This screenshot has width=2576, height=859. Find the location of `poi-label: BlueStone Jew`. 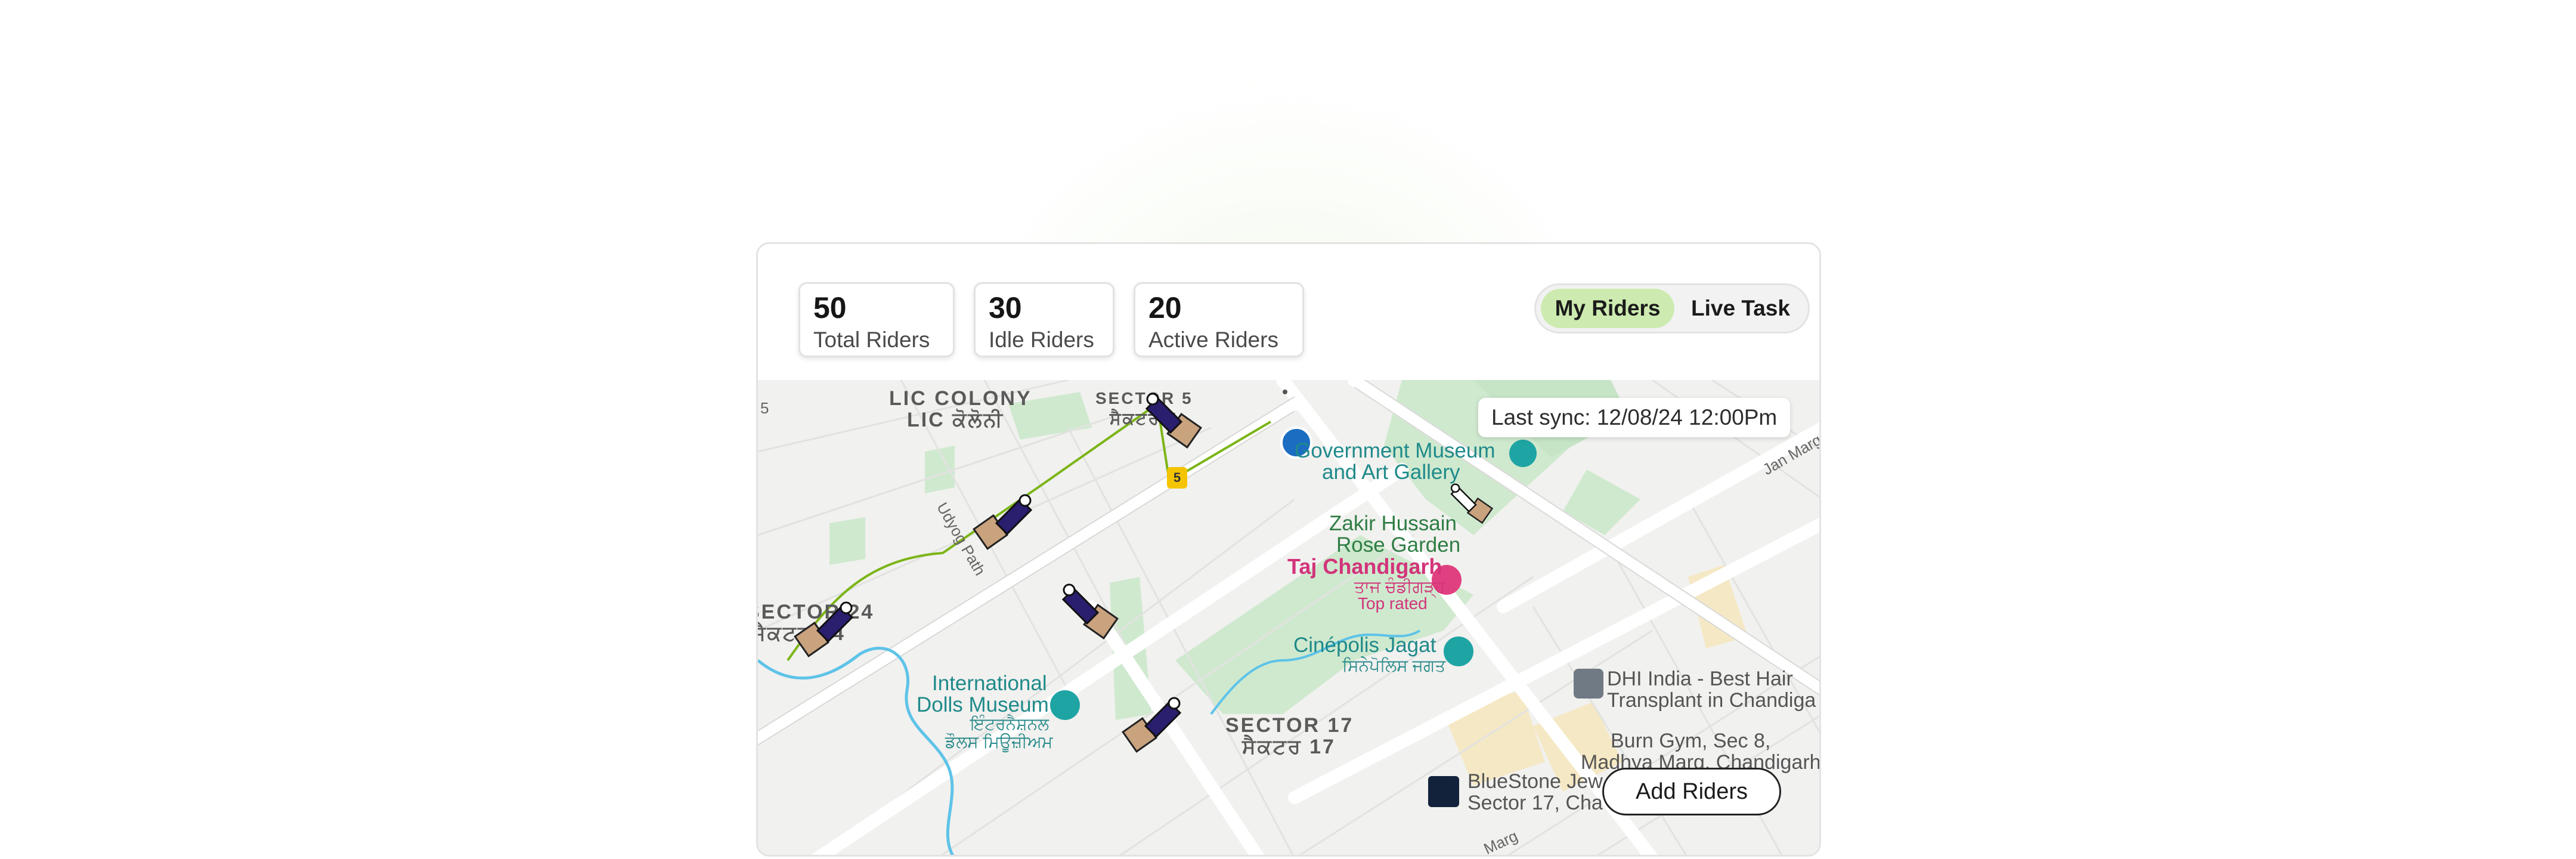

poi-label: BlueStone Jew is located at coordinates (1535, 781).